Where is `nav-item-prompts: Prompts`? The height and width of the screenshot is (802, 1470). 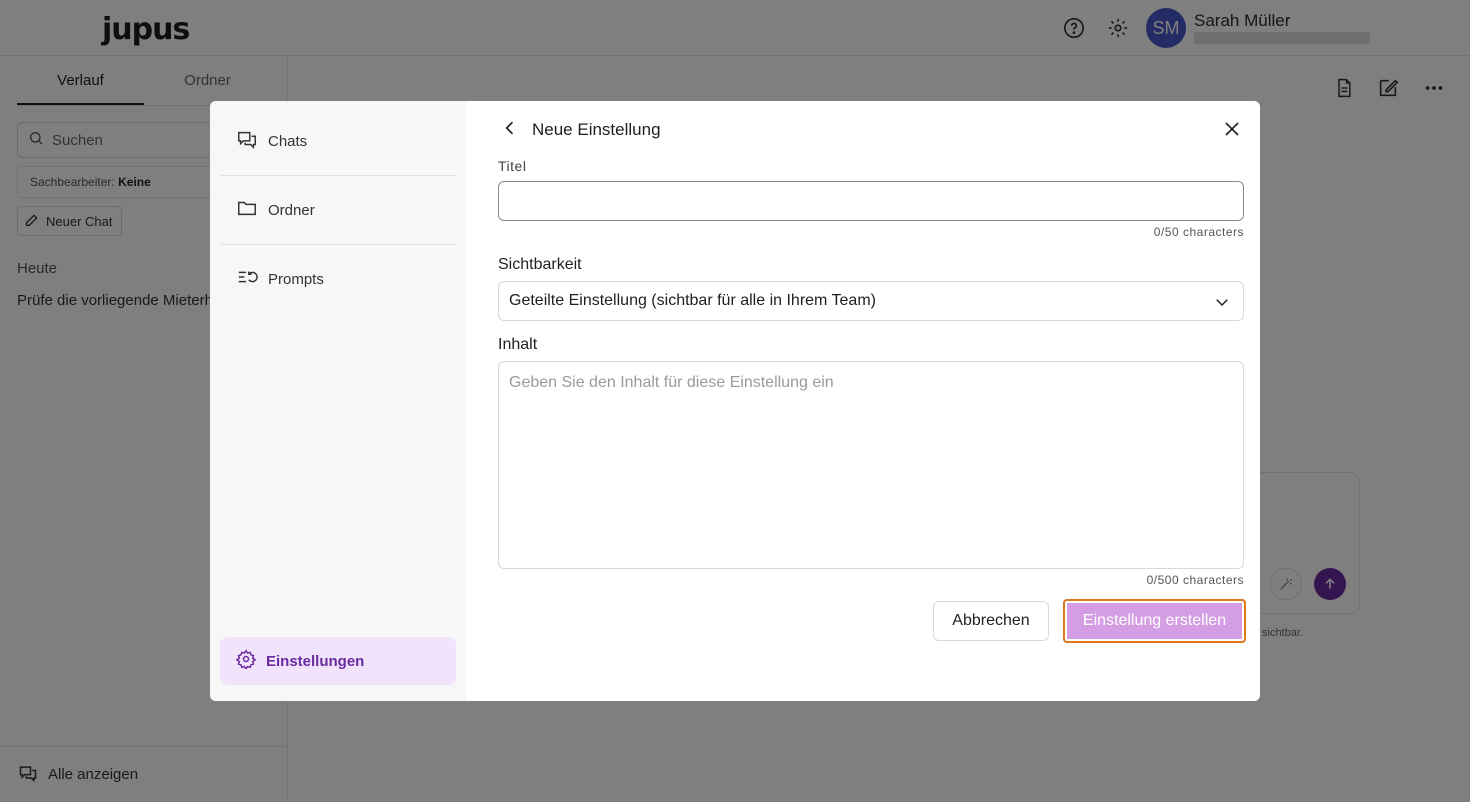 nav-item-prompts: Prompts is located at coordinates (338, 279).